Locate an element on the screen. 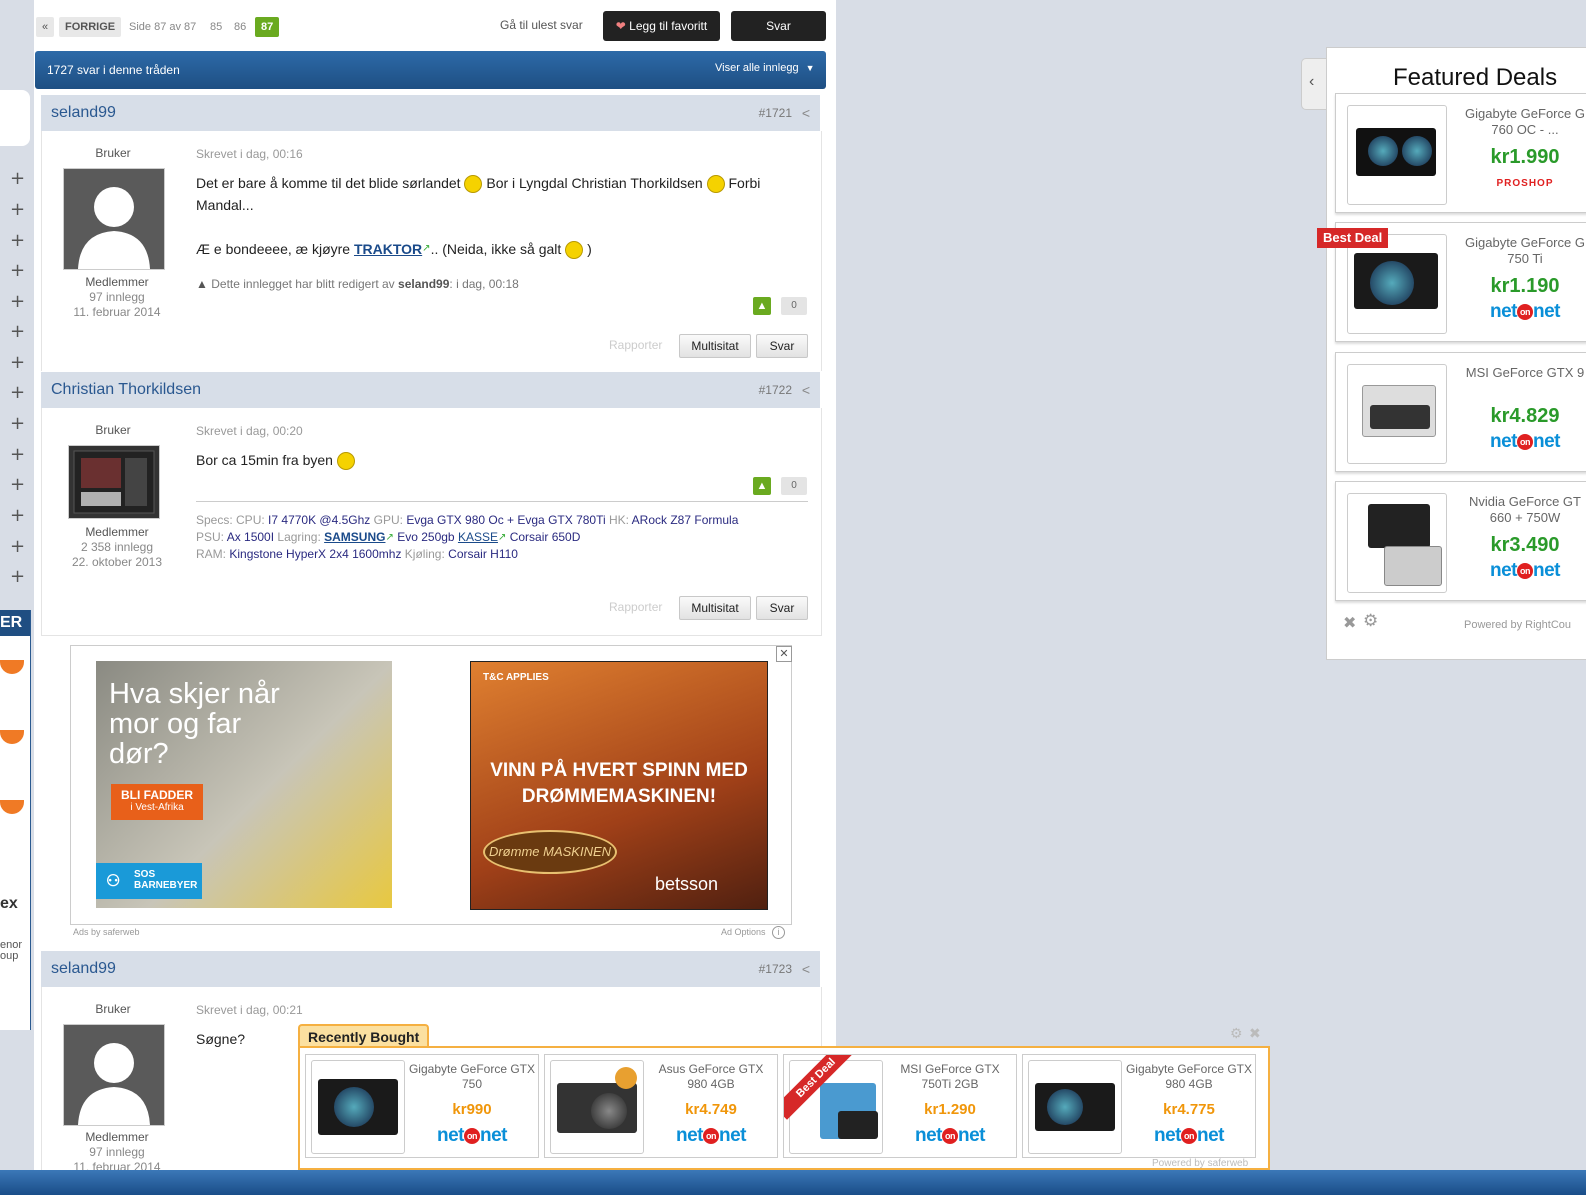 This screenshot has width=1586, height=1195. post-text: Forbi is located at coordinates (744, 183).